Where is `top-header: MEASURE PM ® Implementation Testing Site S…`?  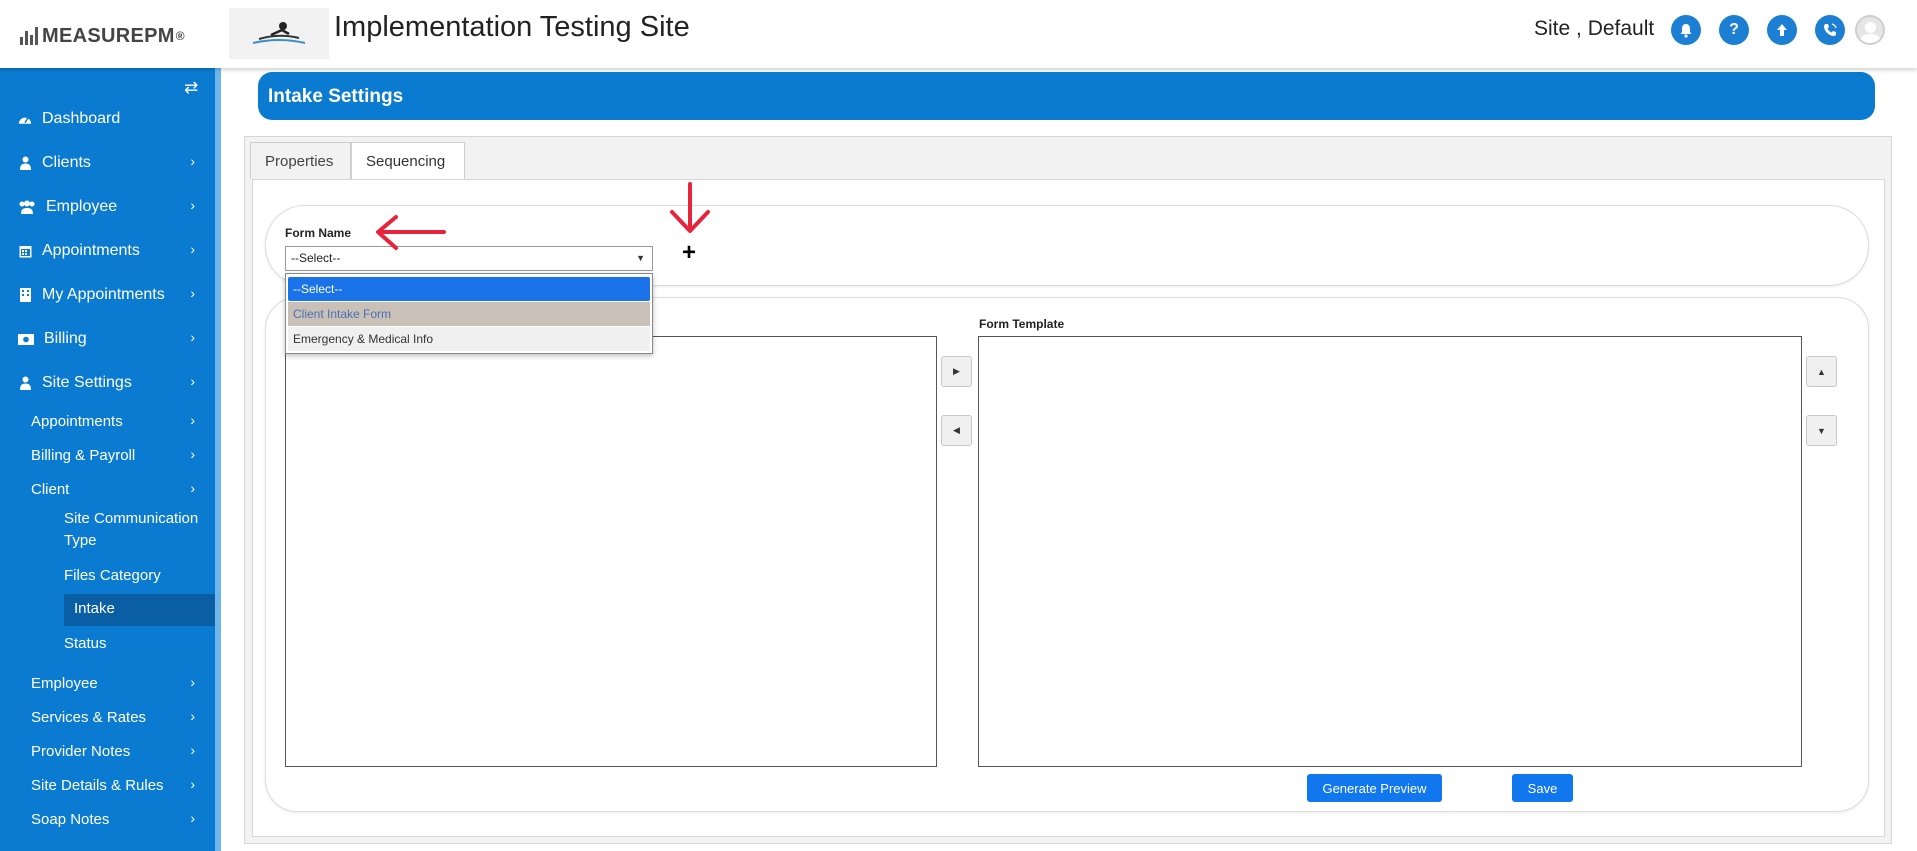 top-header: MEASURE PM ® Implementation Testing Site S… is located at coordinates (958, 34).